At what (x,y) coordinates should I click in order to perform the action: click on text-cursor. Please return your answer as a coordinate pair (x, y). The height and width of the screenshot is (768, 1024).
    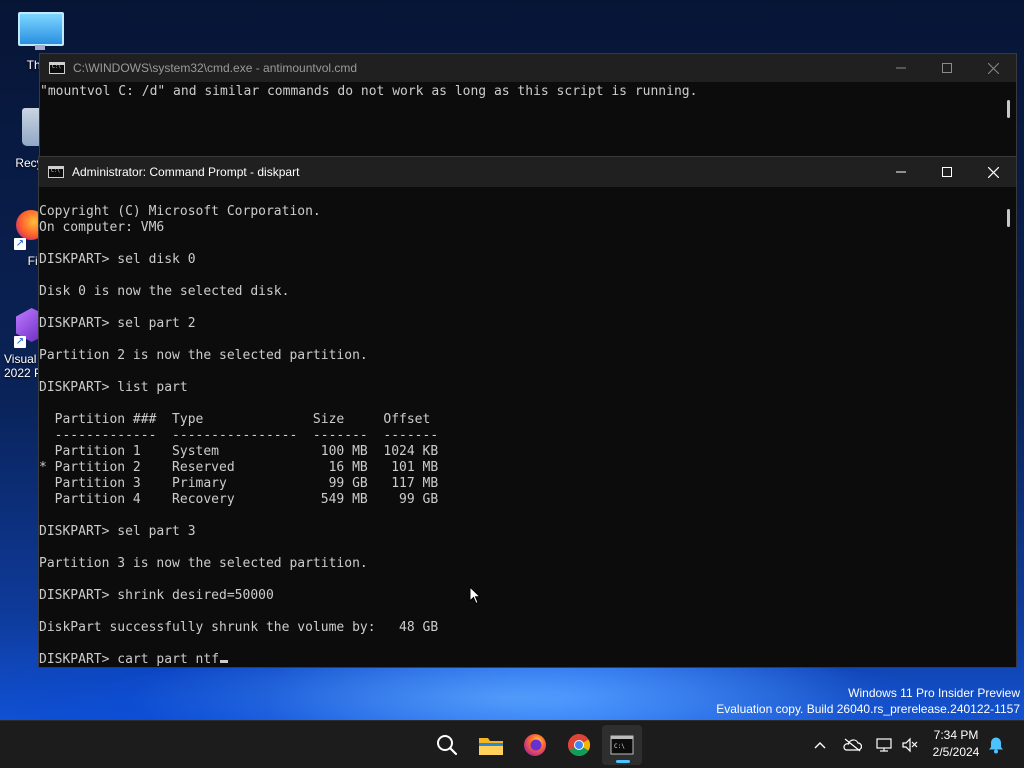
    Looking at the image, I should click on (224, 661).